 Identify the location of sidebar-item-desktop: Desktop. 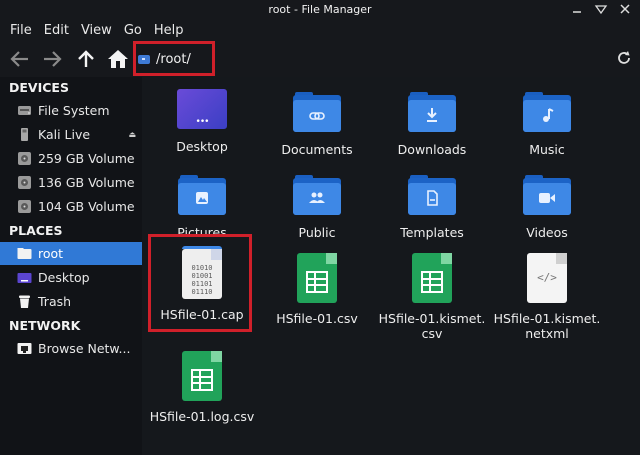
(71, 277).